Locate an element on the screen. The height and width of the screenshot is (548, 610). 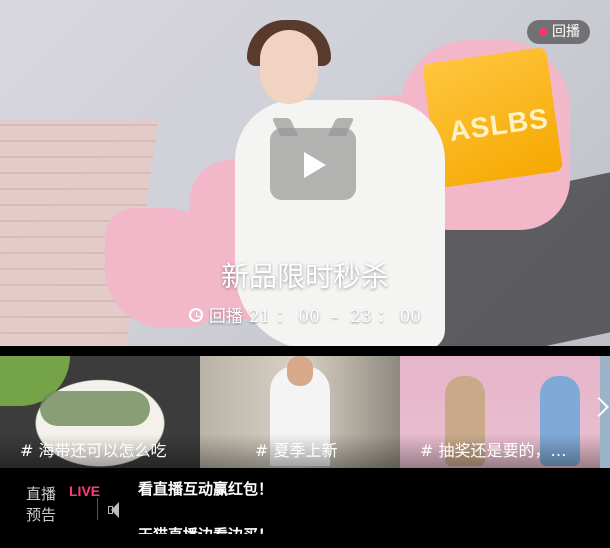
live-dot-icon is located at coordinates (543, 32).